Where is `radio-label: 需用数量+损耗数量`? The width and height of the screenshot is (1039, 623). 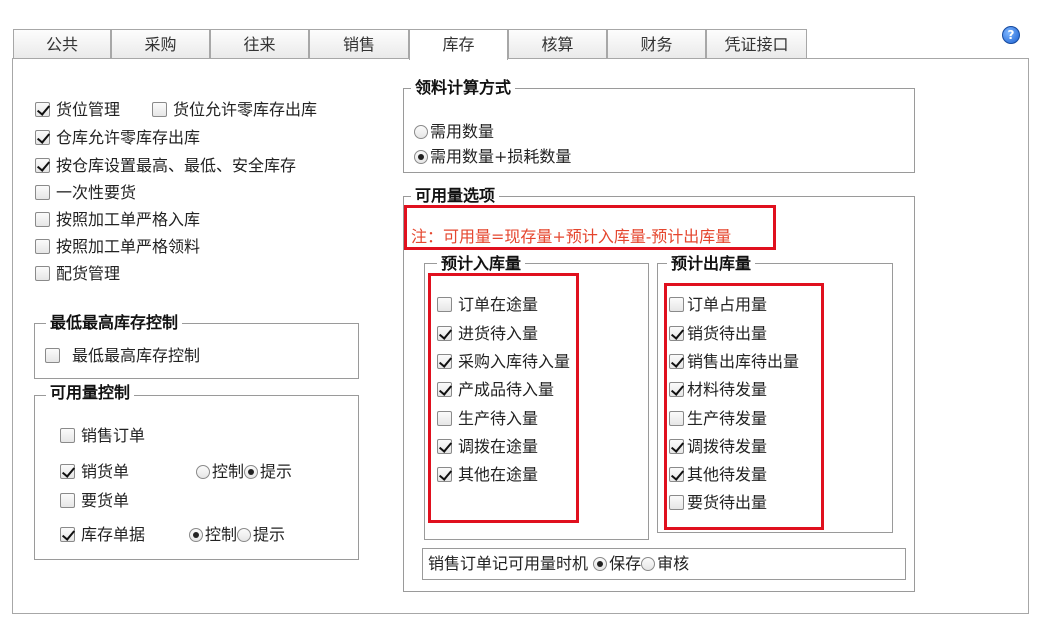 radio-label: 需用数量+损耗数量 is located at coordinates (501, 156).